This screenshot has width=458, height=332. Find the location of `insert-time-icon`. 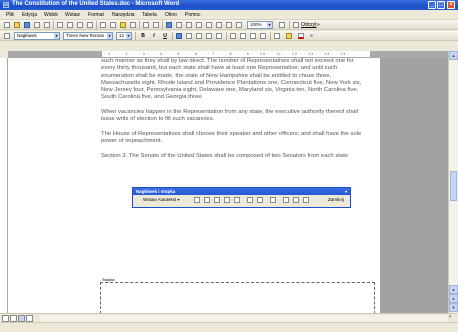

insert-time-icon is located at coordinates (237, 200).